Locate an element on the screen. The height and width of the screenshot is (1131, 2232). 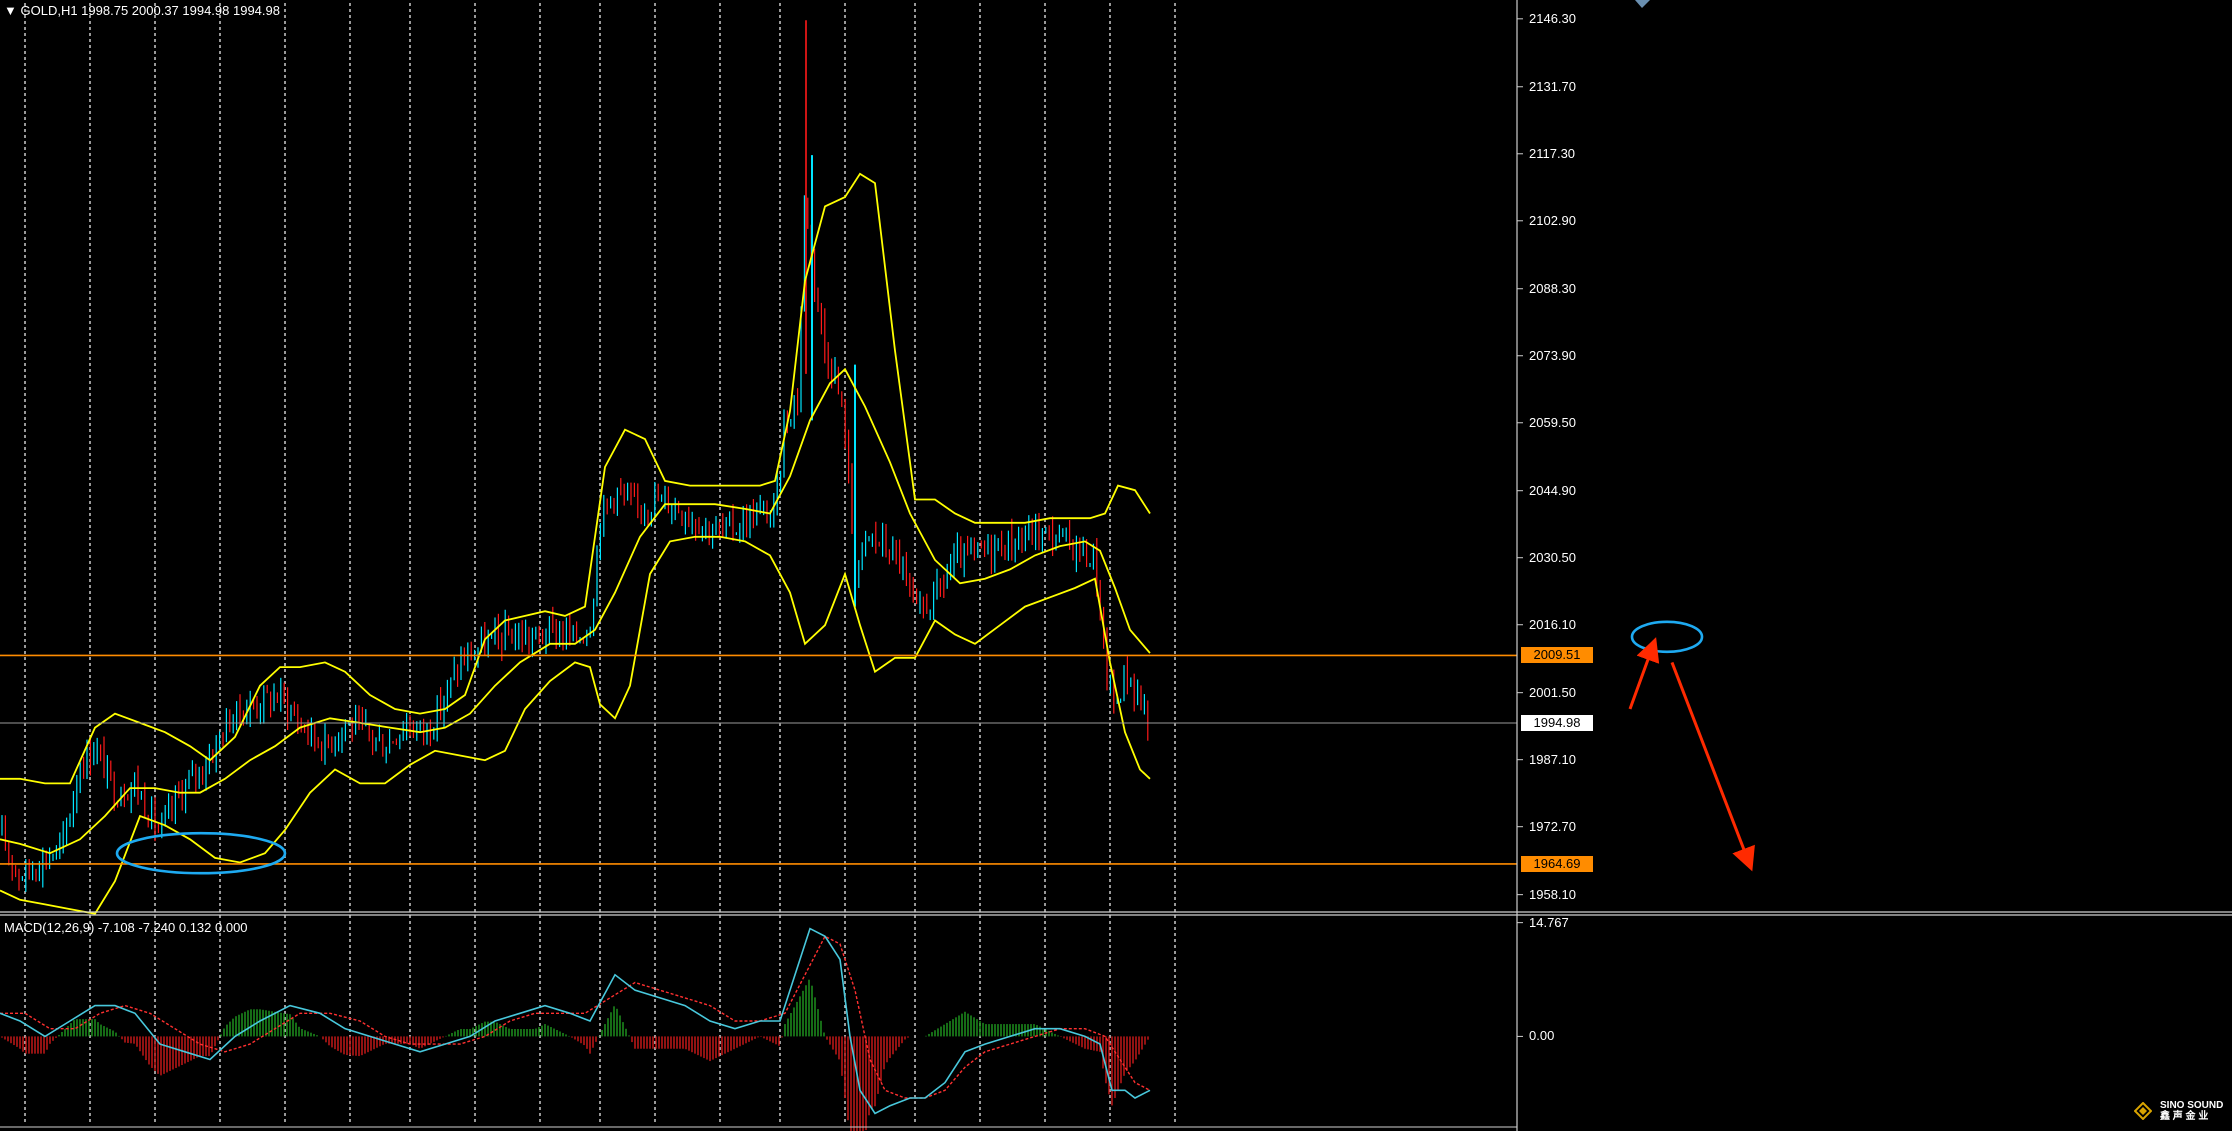
macd-title: MACD(12,26,9) -7.108 -7.240 0.132 0.000 is located at coordinates (126, 927).